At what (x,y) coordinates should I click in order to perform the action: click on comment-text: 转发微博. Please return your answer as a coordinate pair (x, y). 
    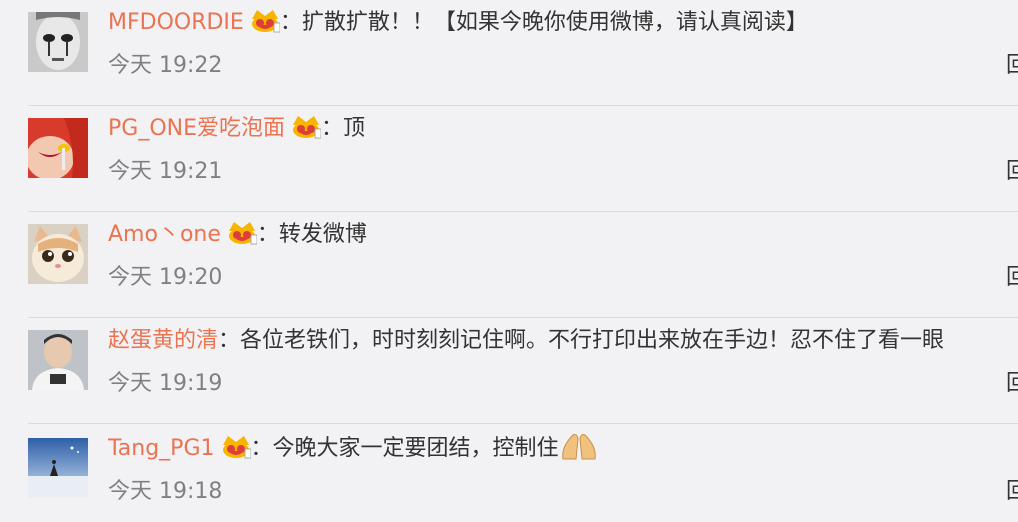
    Looking at the image, I should click on (322, 234).